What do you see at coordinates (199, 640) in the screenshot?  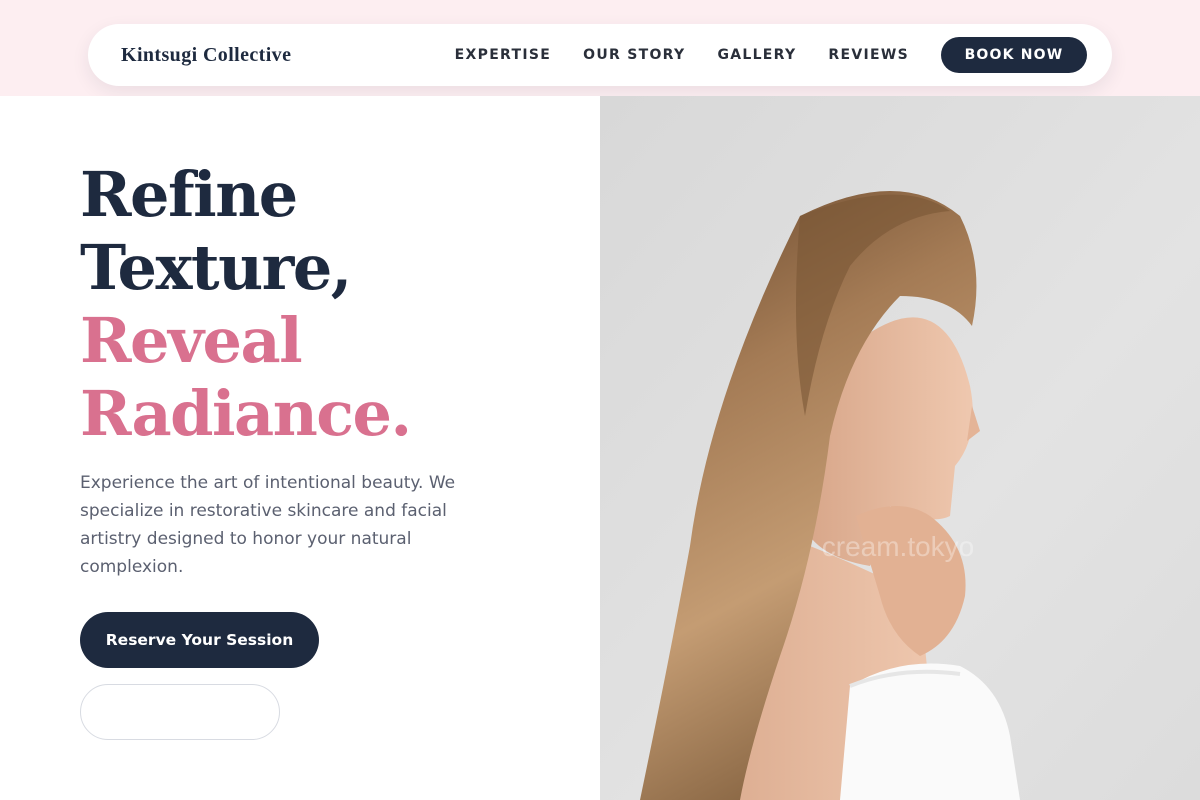 I see `reserve-session-button: Reserve Your Session` at bounding box center [199, 640].